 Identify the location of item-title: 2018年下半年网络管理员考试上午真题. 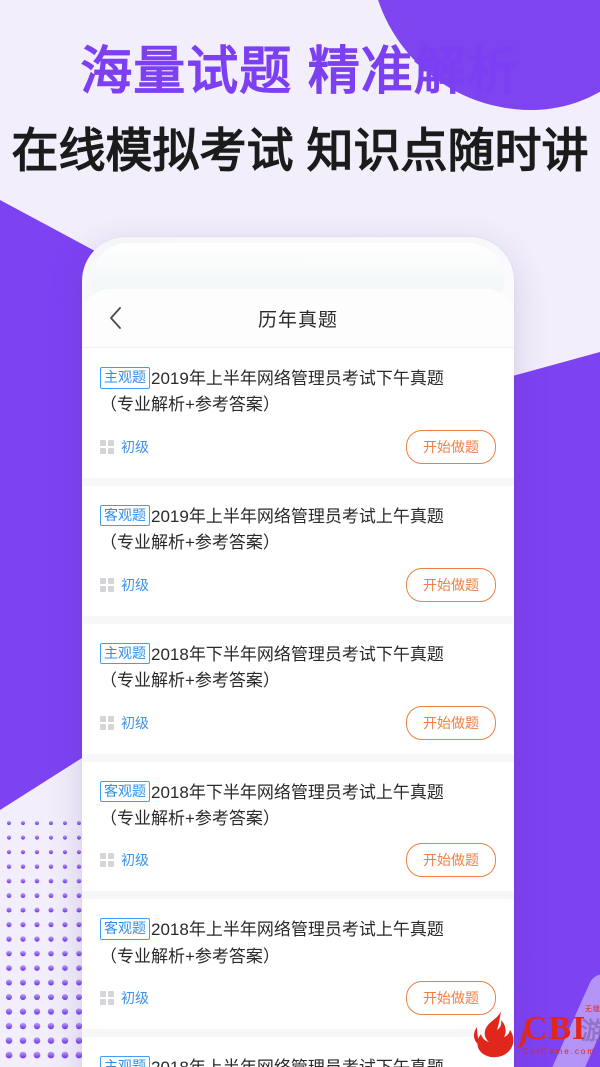
(297, 792).